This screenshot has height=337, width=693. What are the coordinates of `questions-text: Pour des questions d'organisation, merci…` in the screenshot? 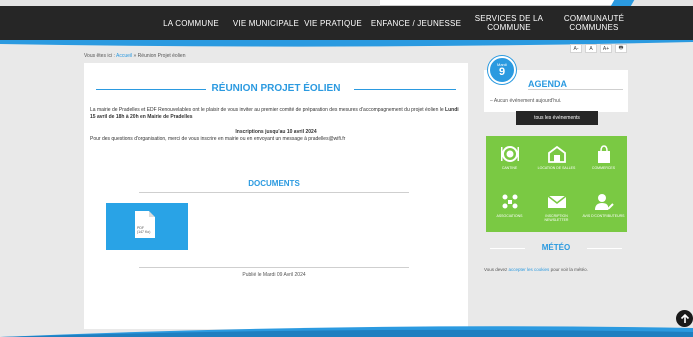 It's located at (218, 139).